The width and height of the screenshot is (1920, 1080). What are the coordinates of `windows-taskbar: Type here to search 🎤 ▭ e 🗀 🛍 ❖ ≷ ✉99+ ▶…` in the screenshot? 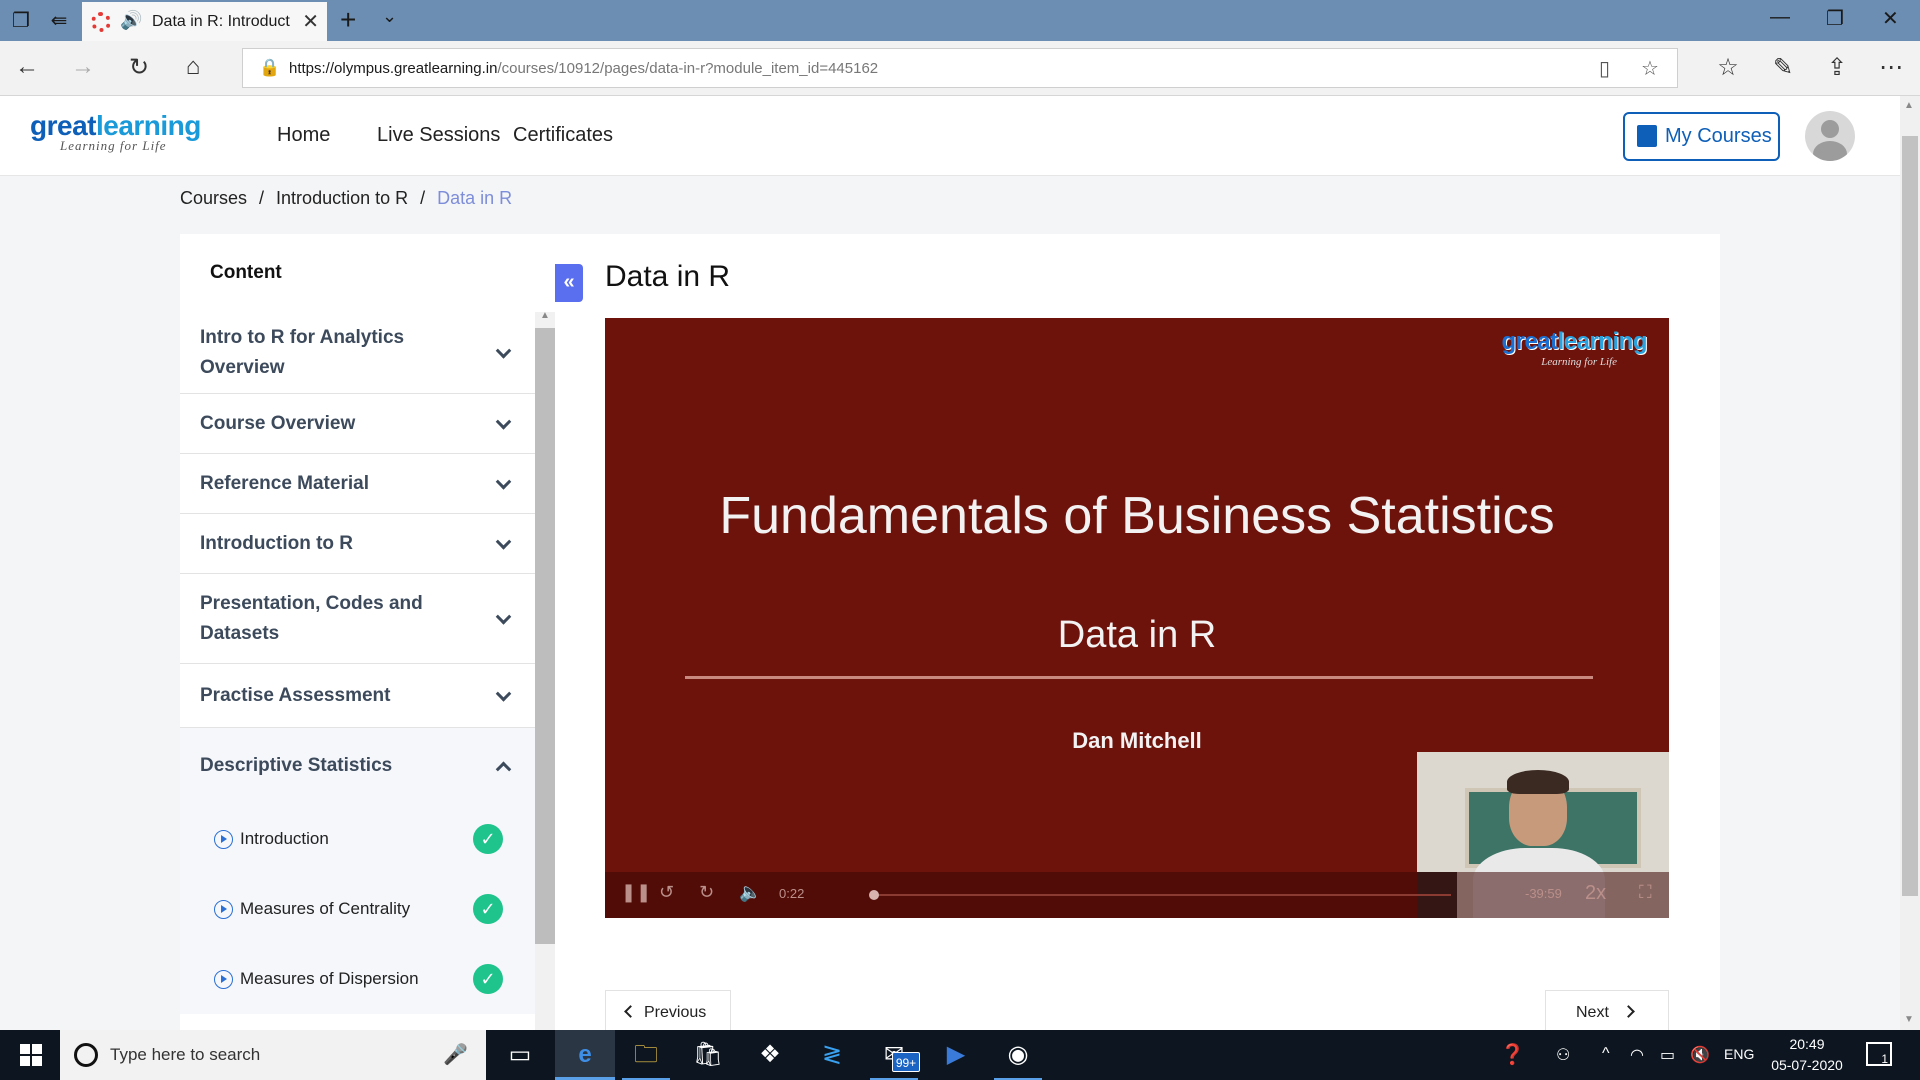 It's located at (960, 1055).